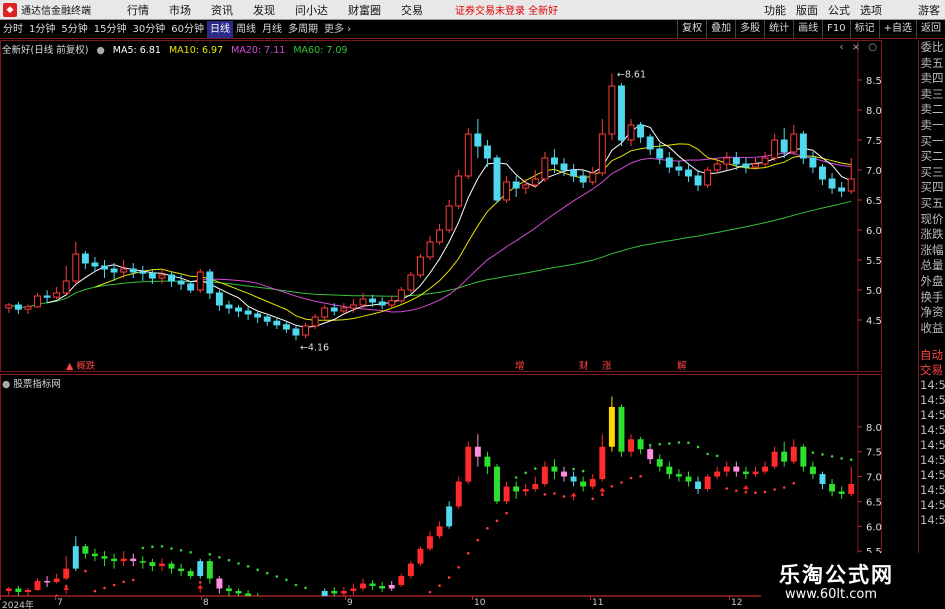  I want to click on event-marker: 财, so click(584, 366).